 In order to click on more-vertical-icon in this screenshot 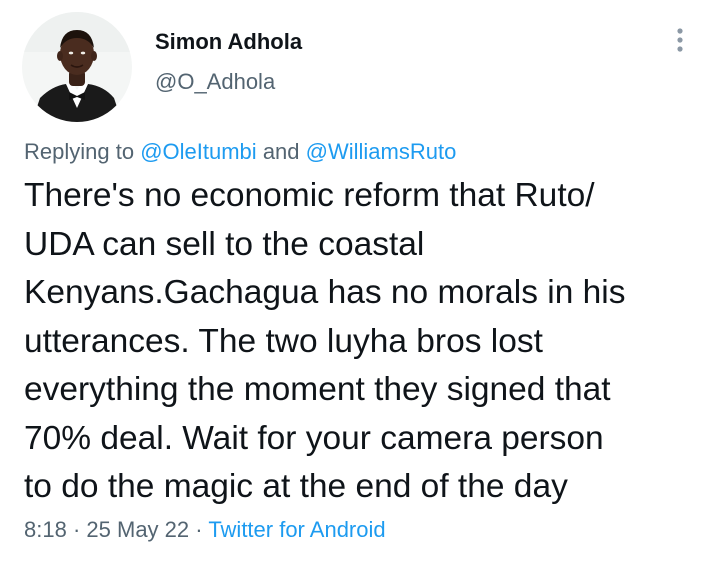, I will do `click(680, 40)`.